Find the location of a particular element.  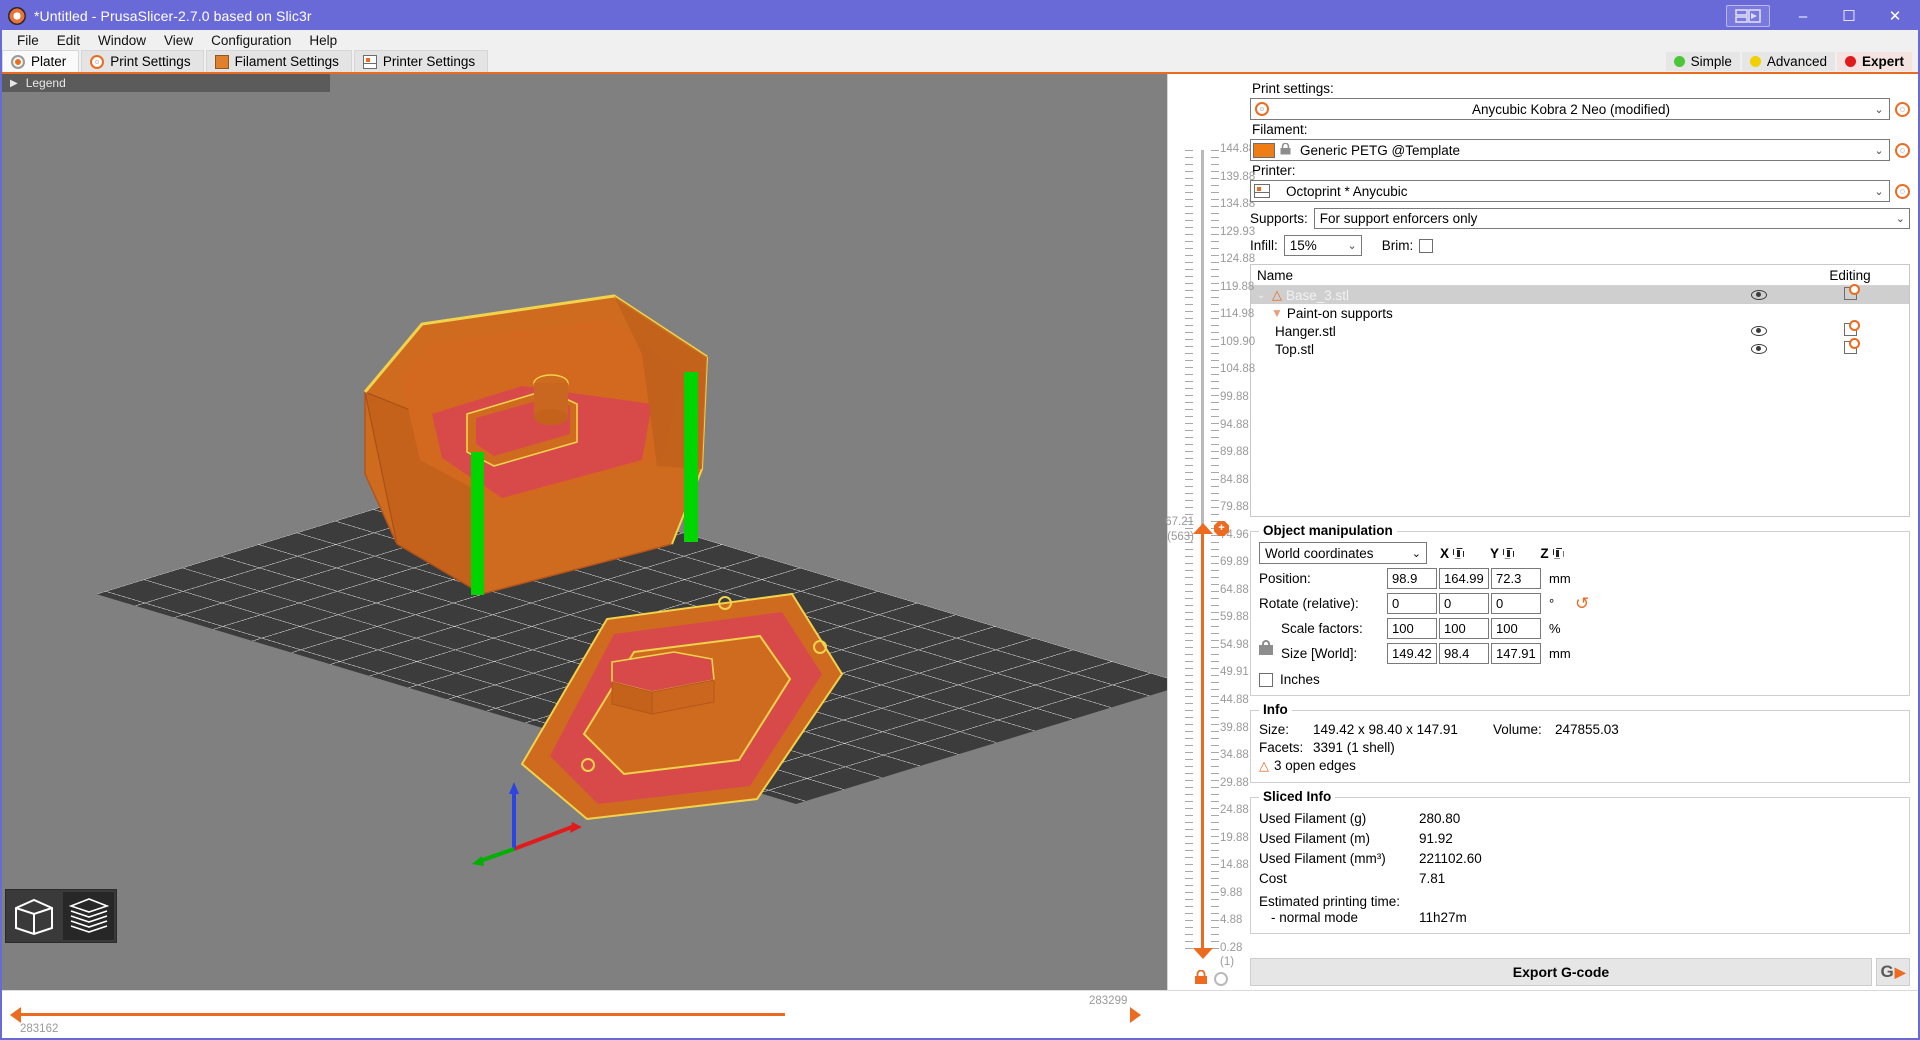

minimize-button: – is located at coordinates (1803, 16).